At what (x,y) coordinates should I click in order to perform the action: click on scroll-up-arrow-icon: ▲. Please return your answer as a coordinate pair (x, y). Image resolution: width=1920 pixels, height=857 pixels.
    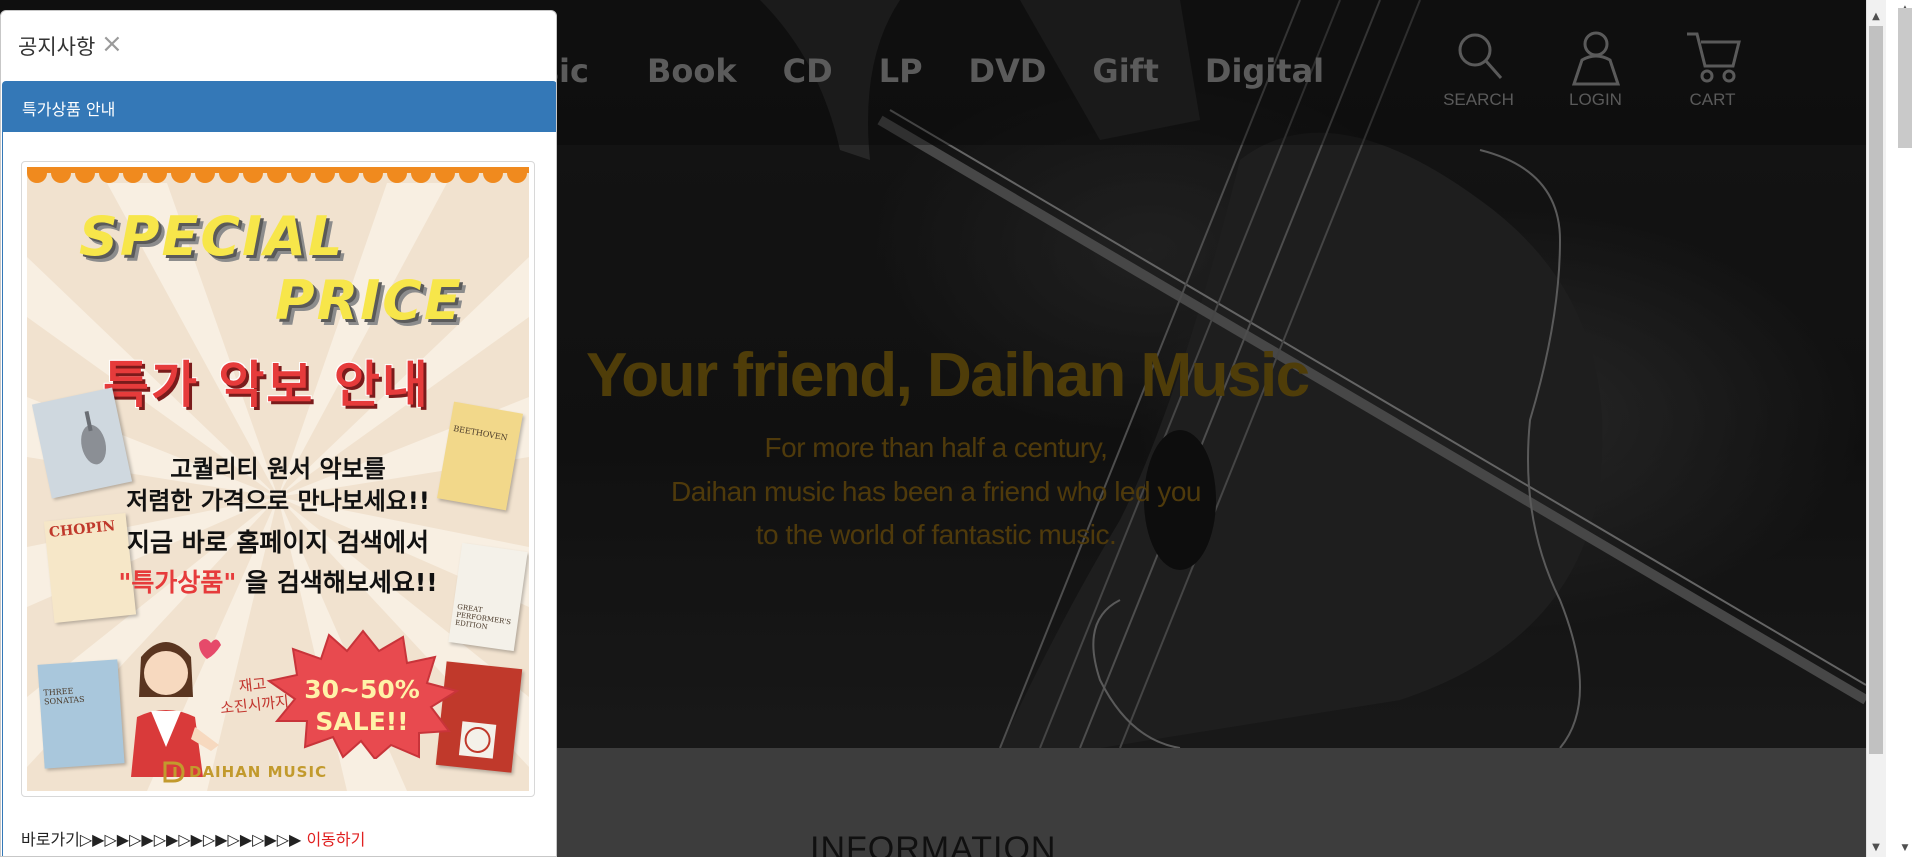
    Looking at the image, I should click on (1876, 17).